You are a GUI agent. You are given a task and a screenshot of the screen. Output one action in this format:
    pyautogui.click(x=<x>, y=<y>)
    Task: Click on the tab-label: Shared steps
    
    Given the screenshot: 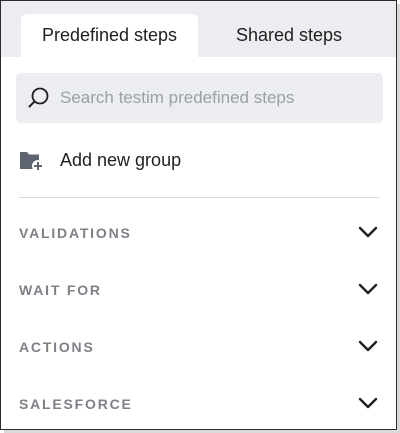 What is the action you would take?
    pyautogui.click(x=289, y=35)
    